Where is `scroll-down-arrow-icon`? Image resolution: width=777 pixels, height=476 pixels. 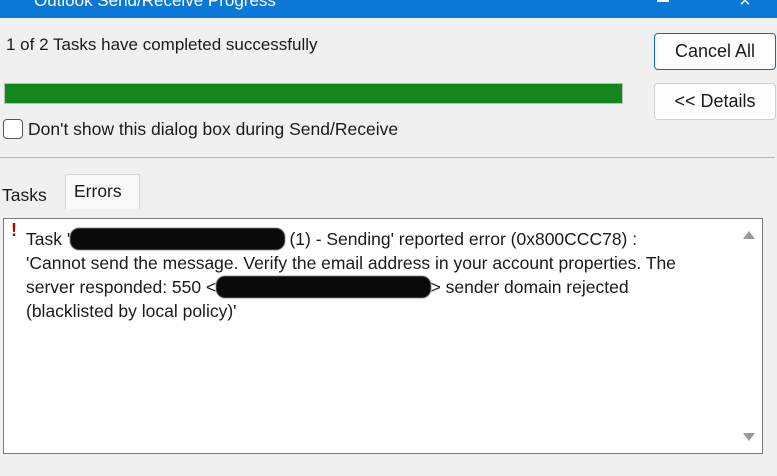 scroll-down-arrow-icon is located at coordinates (749, 437).